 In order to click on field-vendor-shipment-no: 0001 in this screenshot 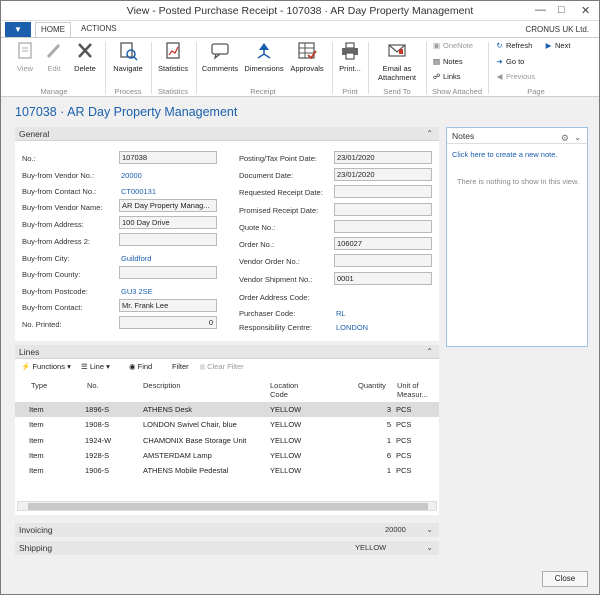, I will do `click(383, 278)`.